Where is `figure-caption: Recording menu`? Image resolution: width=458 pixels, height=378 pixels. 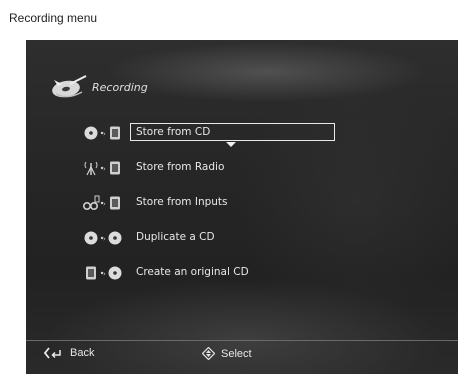 figure-caption: Recording menu is located at coordinates (53, 18).